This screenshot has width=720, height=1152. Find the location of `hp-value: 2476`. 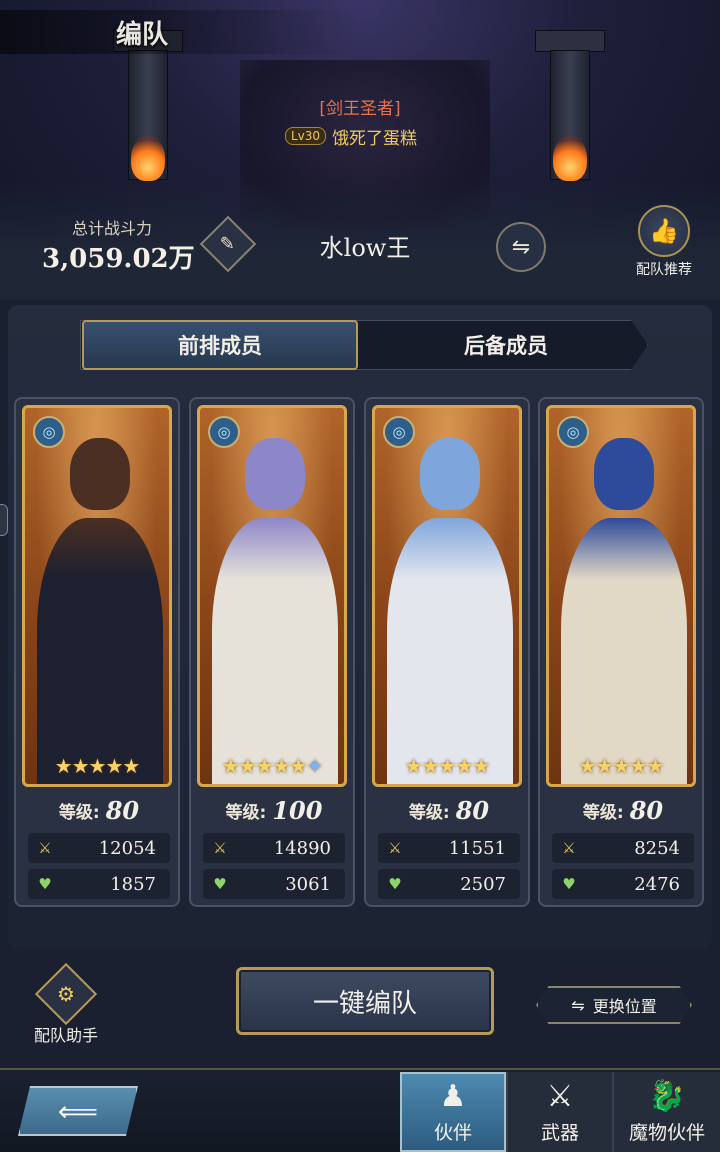

hp-value: 2476 is located at coordinates (657, 884).